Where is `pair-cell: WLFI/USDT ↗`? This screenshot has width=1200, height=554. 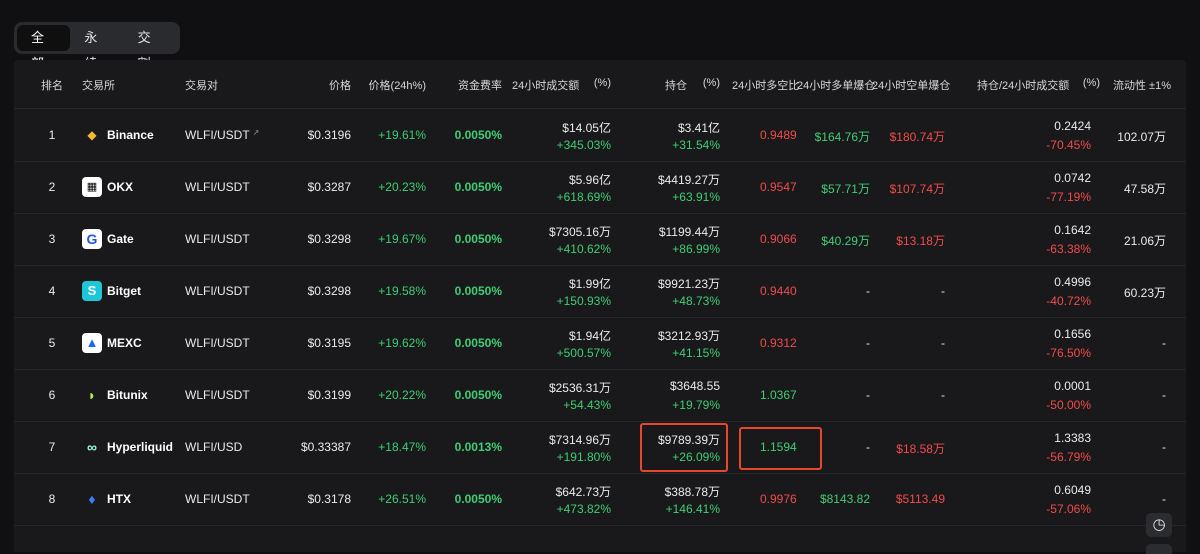 pair-cell: WLFI/USDT ↗ is located at coordinates (222, 135).